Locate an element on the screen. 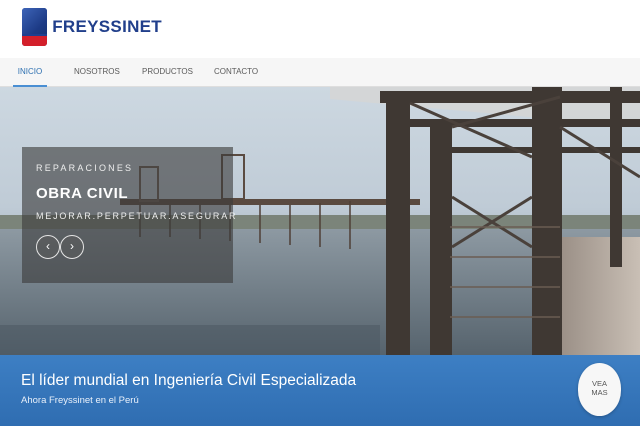 This screenshot has width=640, height=426. band-subline: Ahora Freyssinet en el Perú is located at coordinates (80, 400).